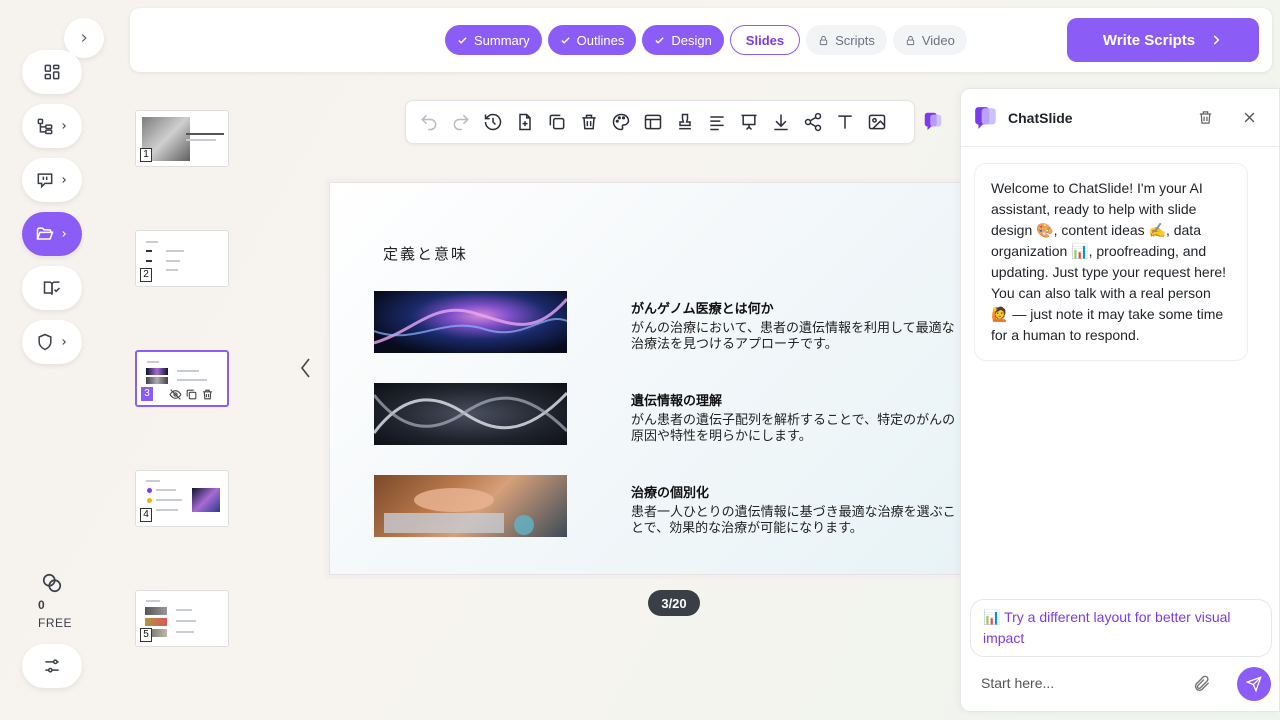  I want to click on redo-icon, so click(461, 122).